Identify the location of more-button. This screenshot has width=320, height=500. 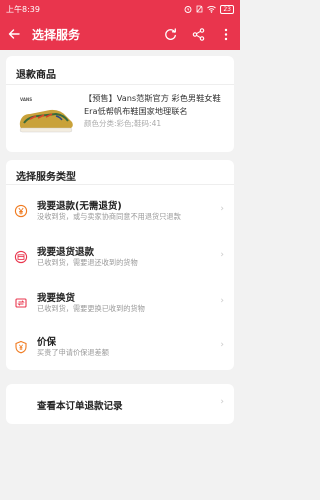
(226, 34).